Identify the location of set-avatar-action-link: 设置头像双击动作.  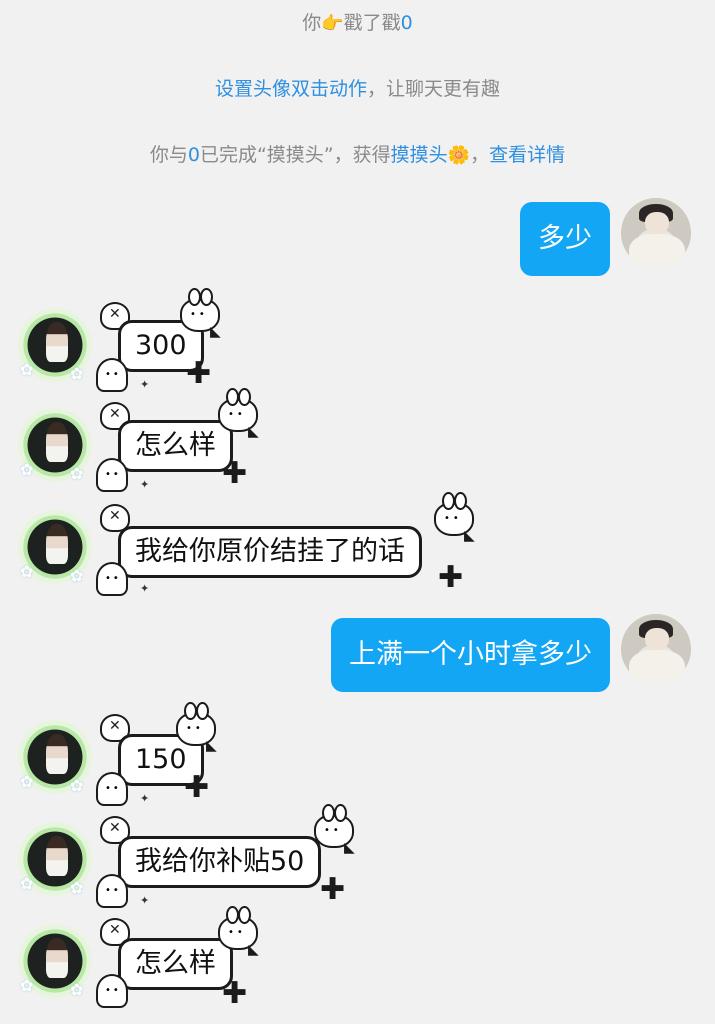
(291, 89).